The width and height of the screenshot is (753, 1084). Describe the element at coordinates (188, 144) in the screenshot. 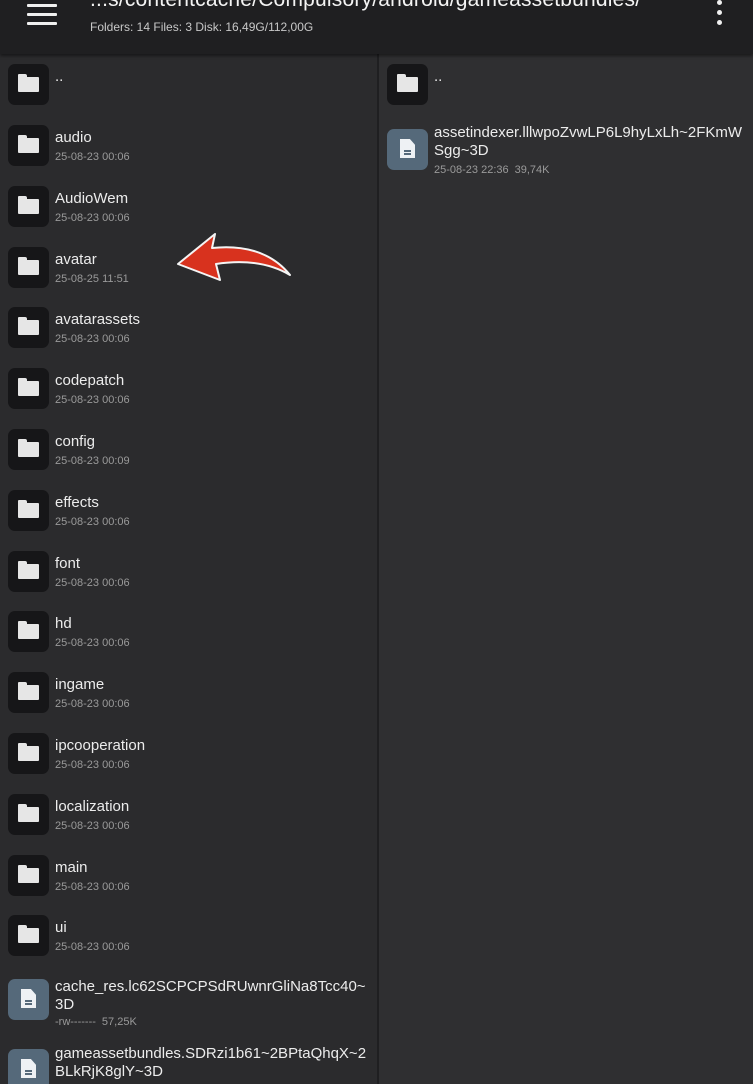

I see `folder-row-audio: audio 25-08-23 00:06` at that location.